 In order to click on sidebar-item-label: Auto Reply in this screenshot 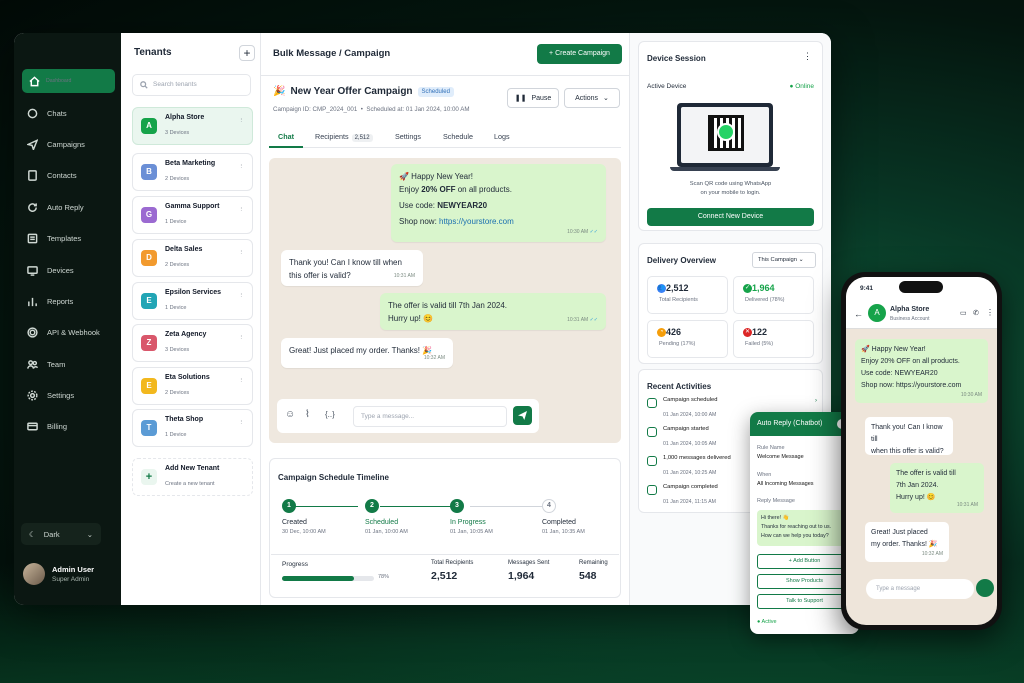, I will do `click(65, 207)`.